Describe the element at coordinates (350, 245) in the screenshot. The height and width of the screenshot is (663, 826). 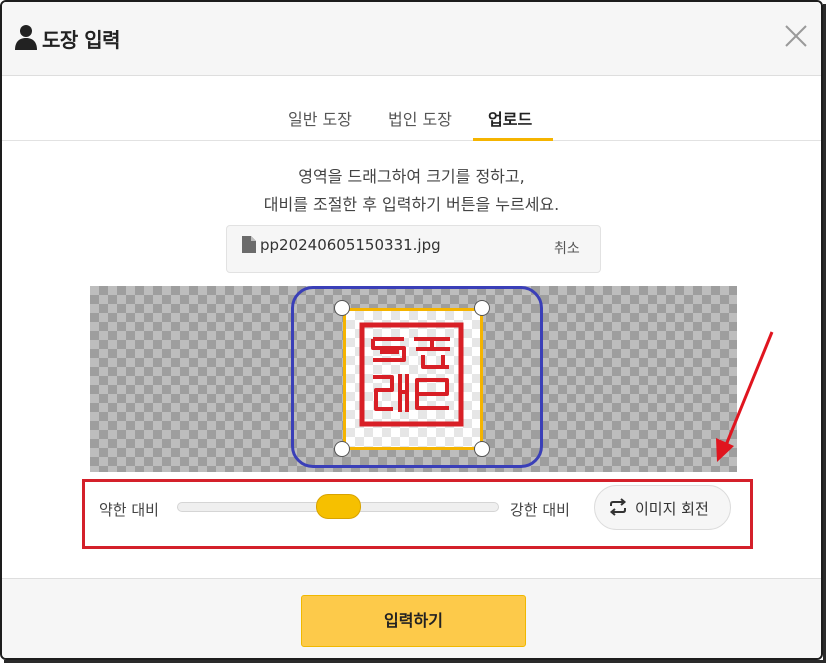
I see `file-name: pp20240605150331.jpg` at that location.